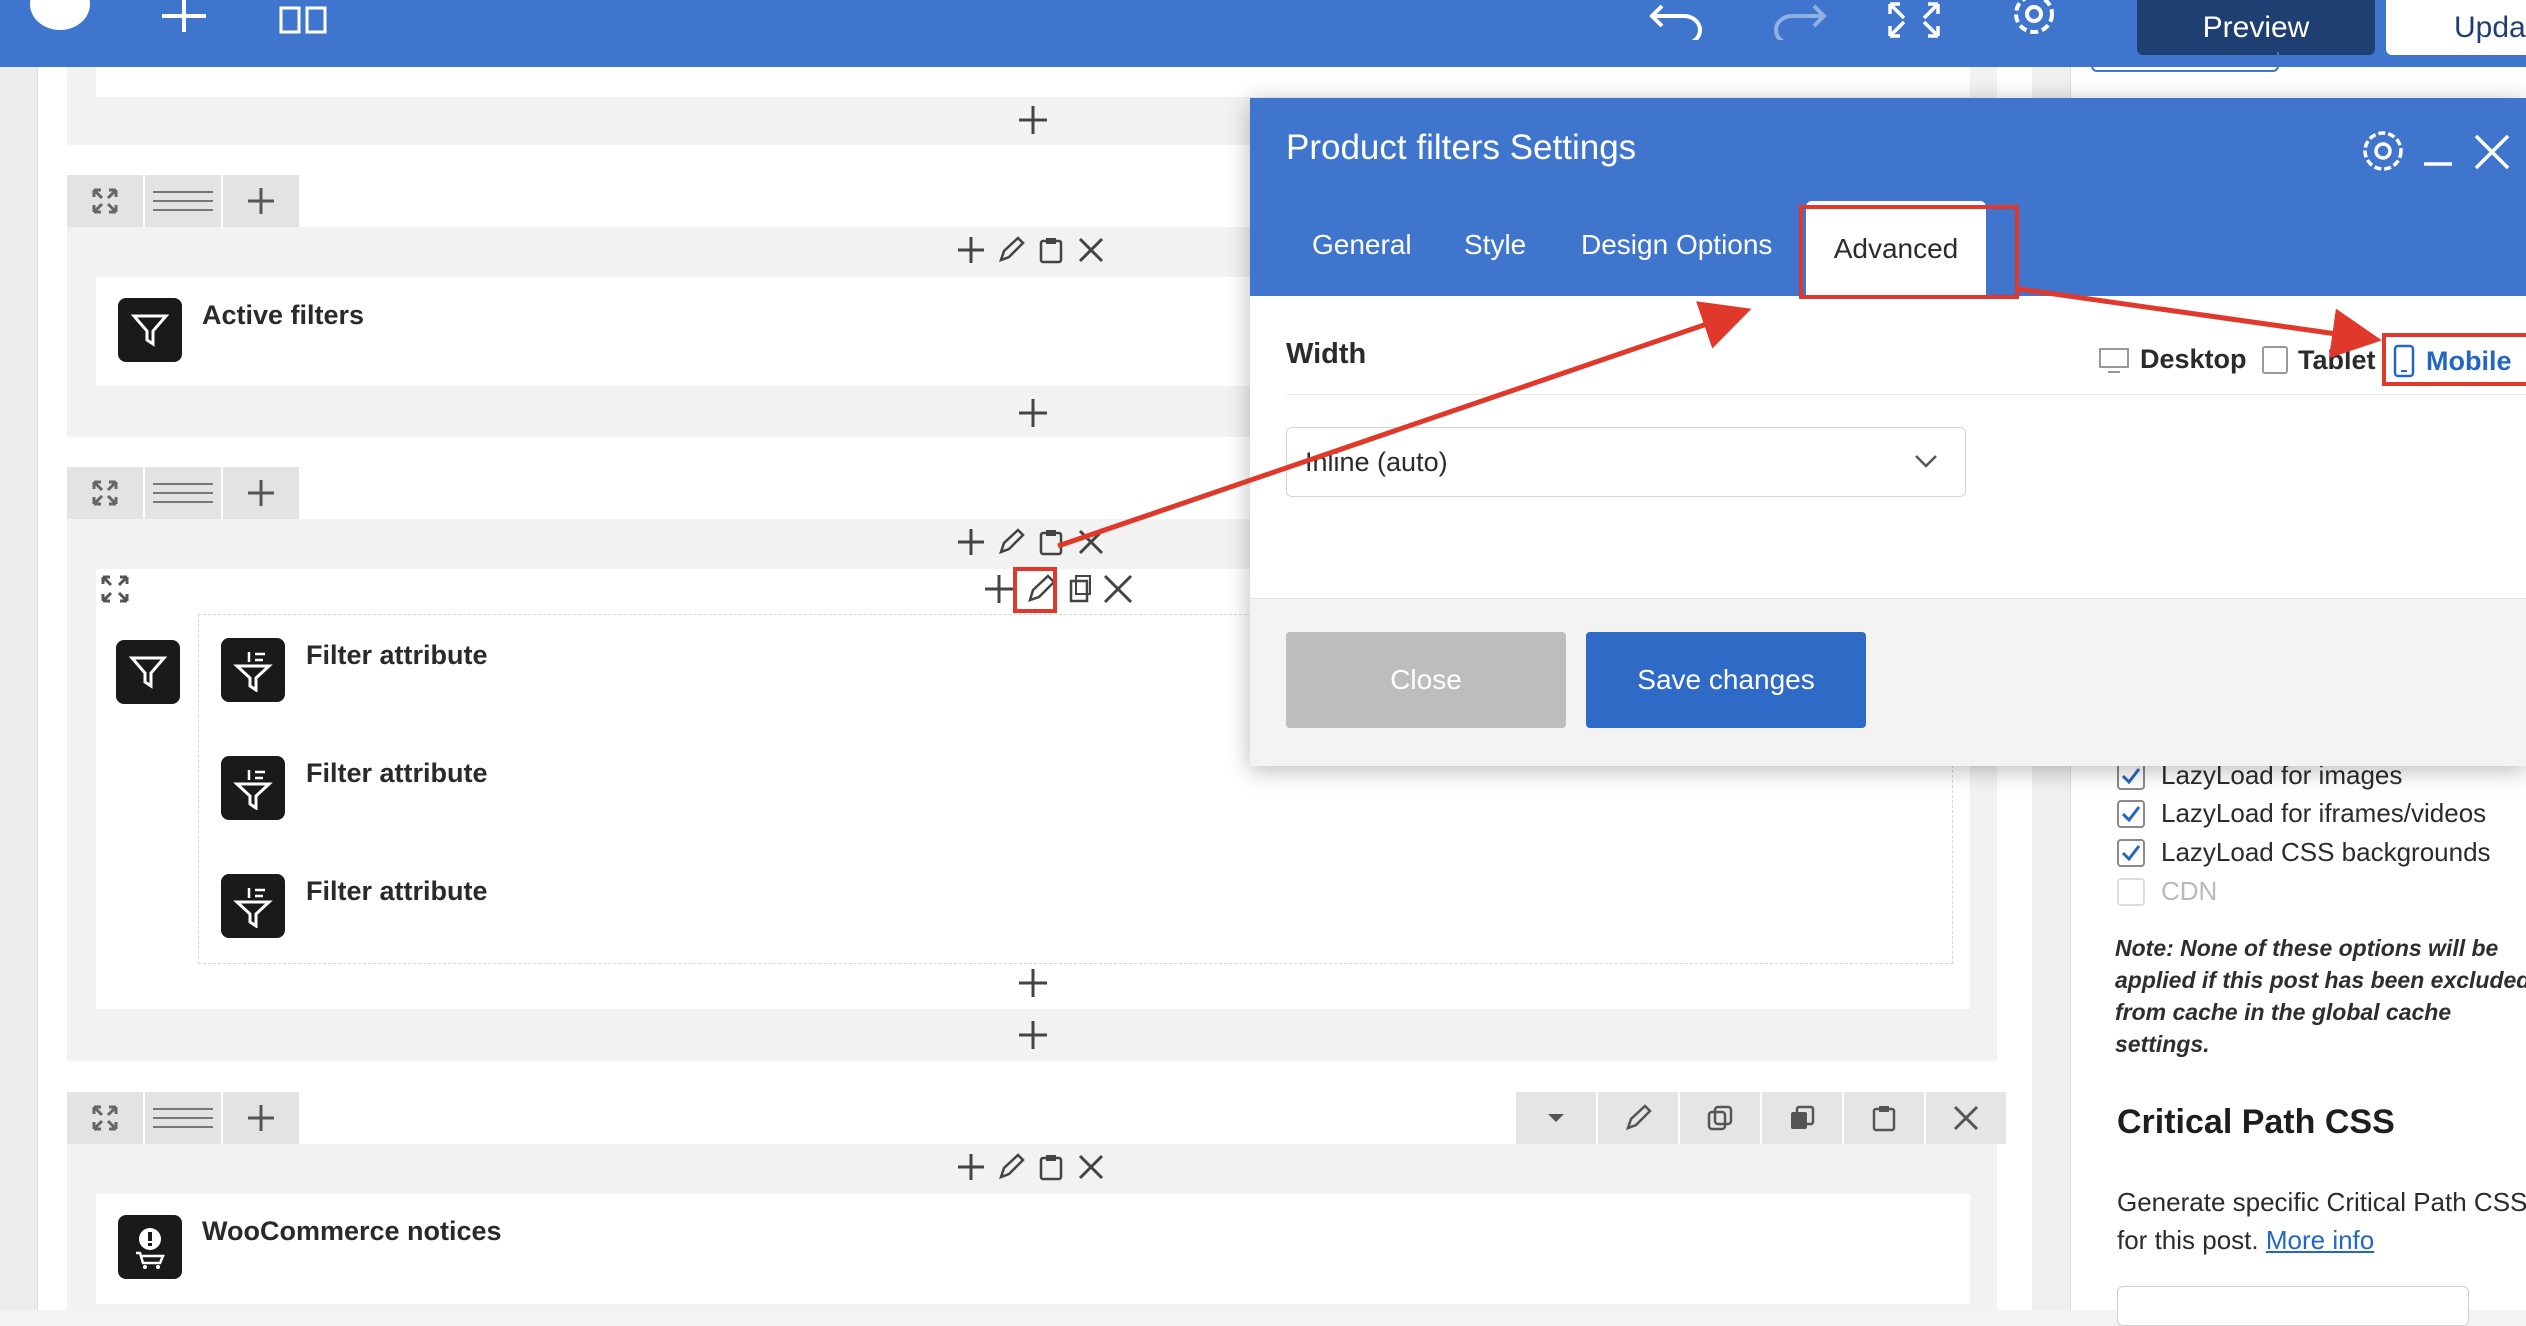  What do you see at coordinates (2185, 62) in the screenshot?
I see `sidebar-top-button` at bounding box center [2185, 62].